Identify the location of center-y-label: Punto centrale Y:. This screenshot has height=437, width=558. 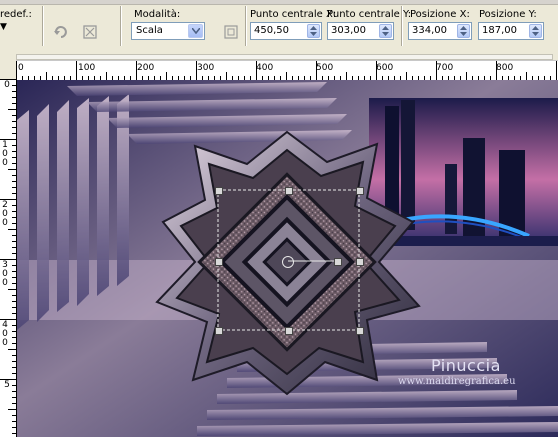
(369, 14).